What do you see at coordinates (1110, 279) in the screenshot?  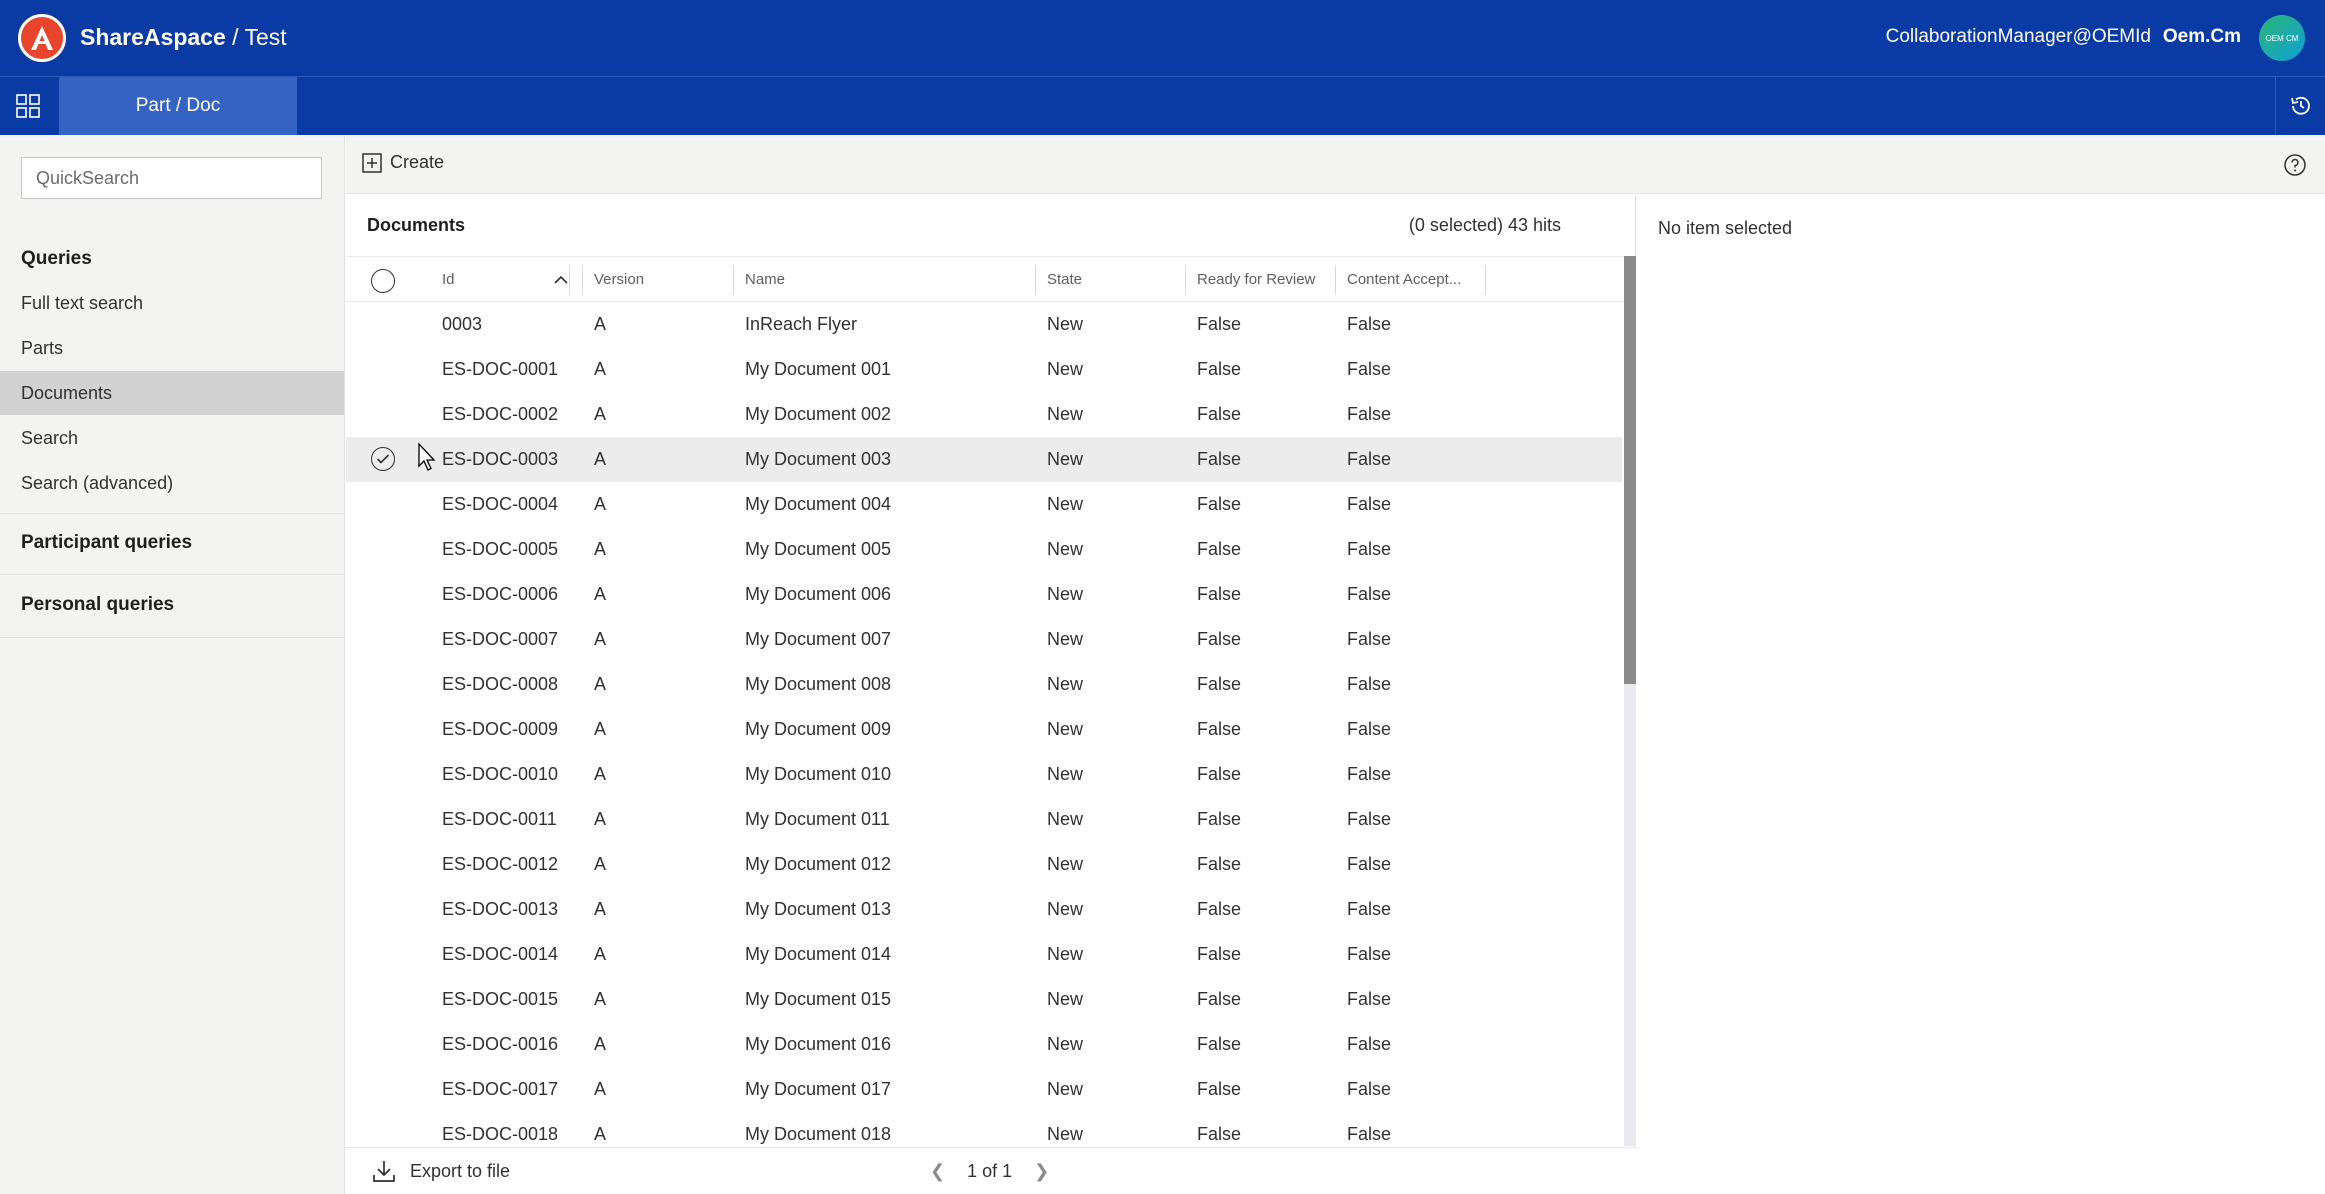 I see `column-header-state: State` at bounding box center [1110, 279].